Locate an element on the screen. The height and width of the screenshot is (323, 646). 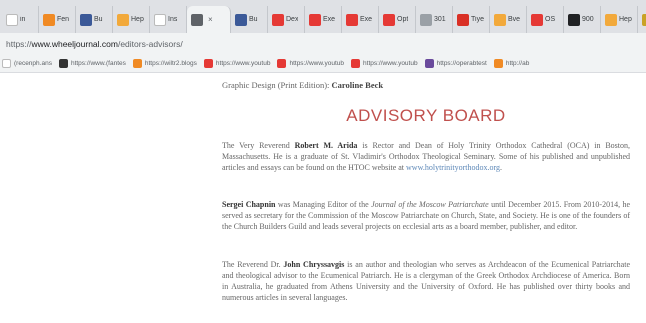
bookmark-item: http://ab is located at coordinates (511, 63).